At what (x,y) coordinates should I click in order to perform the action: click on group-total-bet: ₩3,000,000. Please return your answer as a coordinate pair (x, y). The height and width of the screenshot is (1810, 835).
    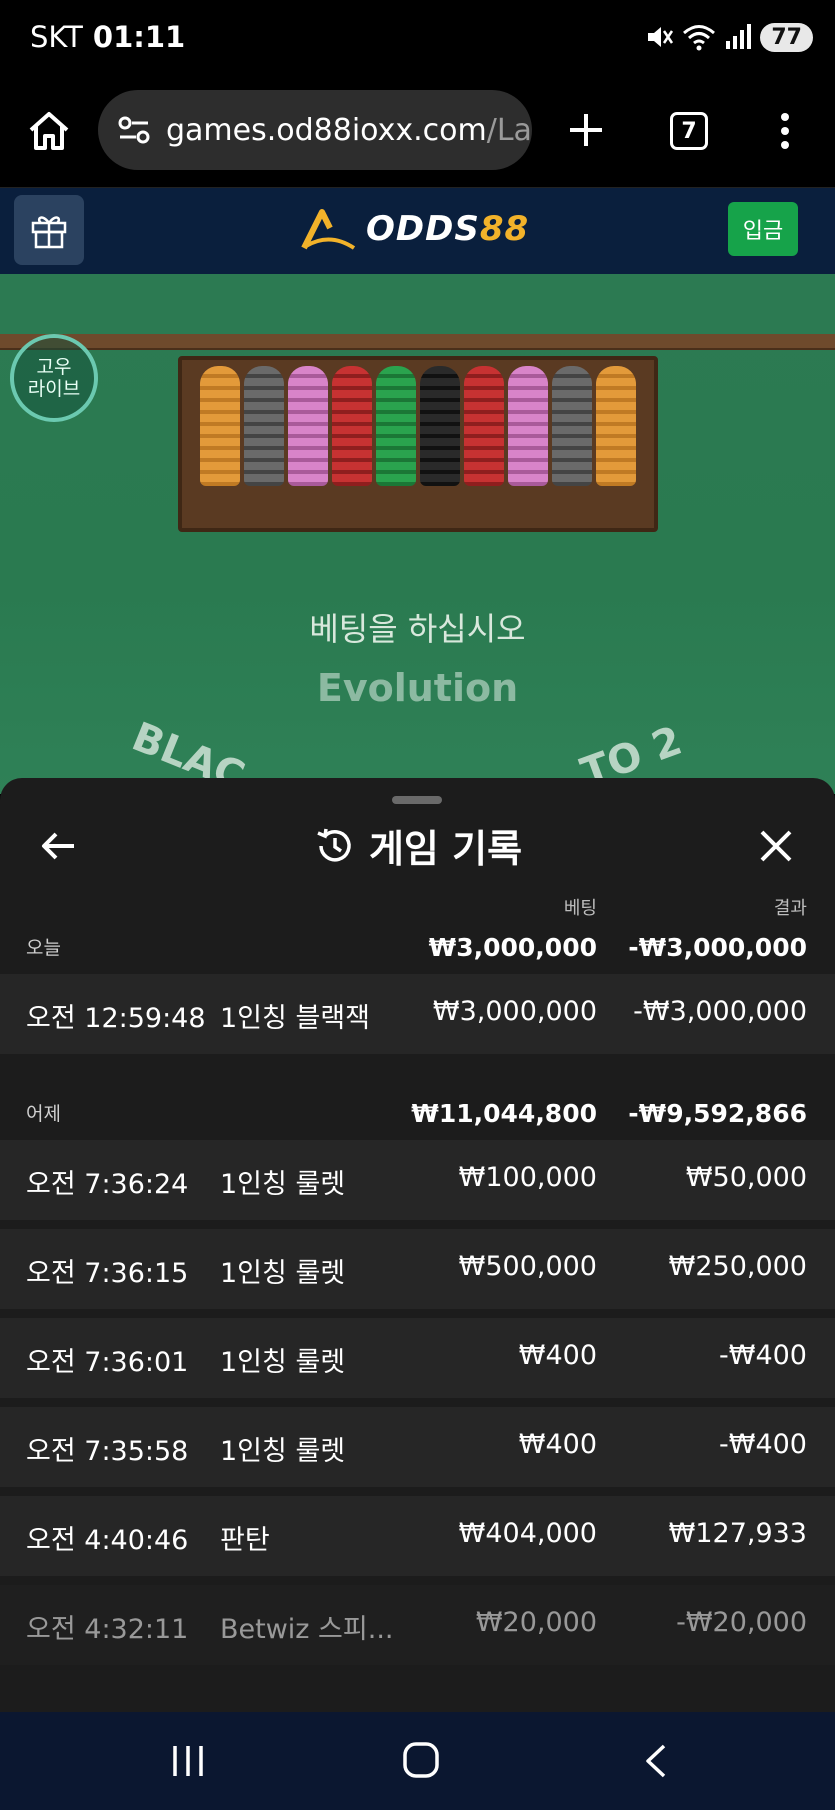
    Looking at the image, I should click on (512, 947).